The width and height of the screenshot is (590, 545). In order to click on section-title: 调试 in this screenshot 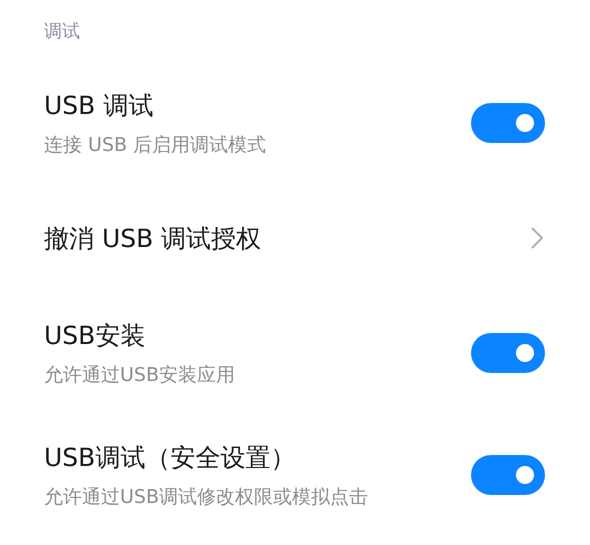, I will do `click(62, 31)`.